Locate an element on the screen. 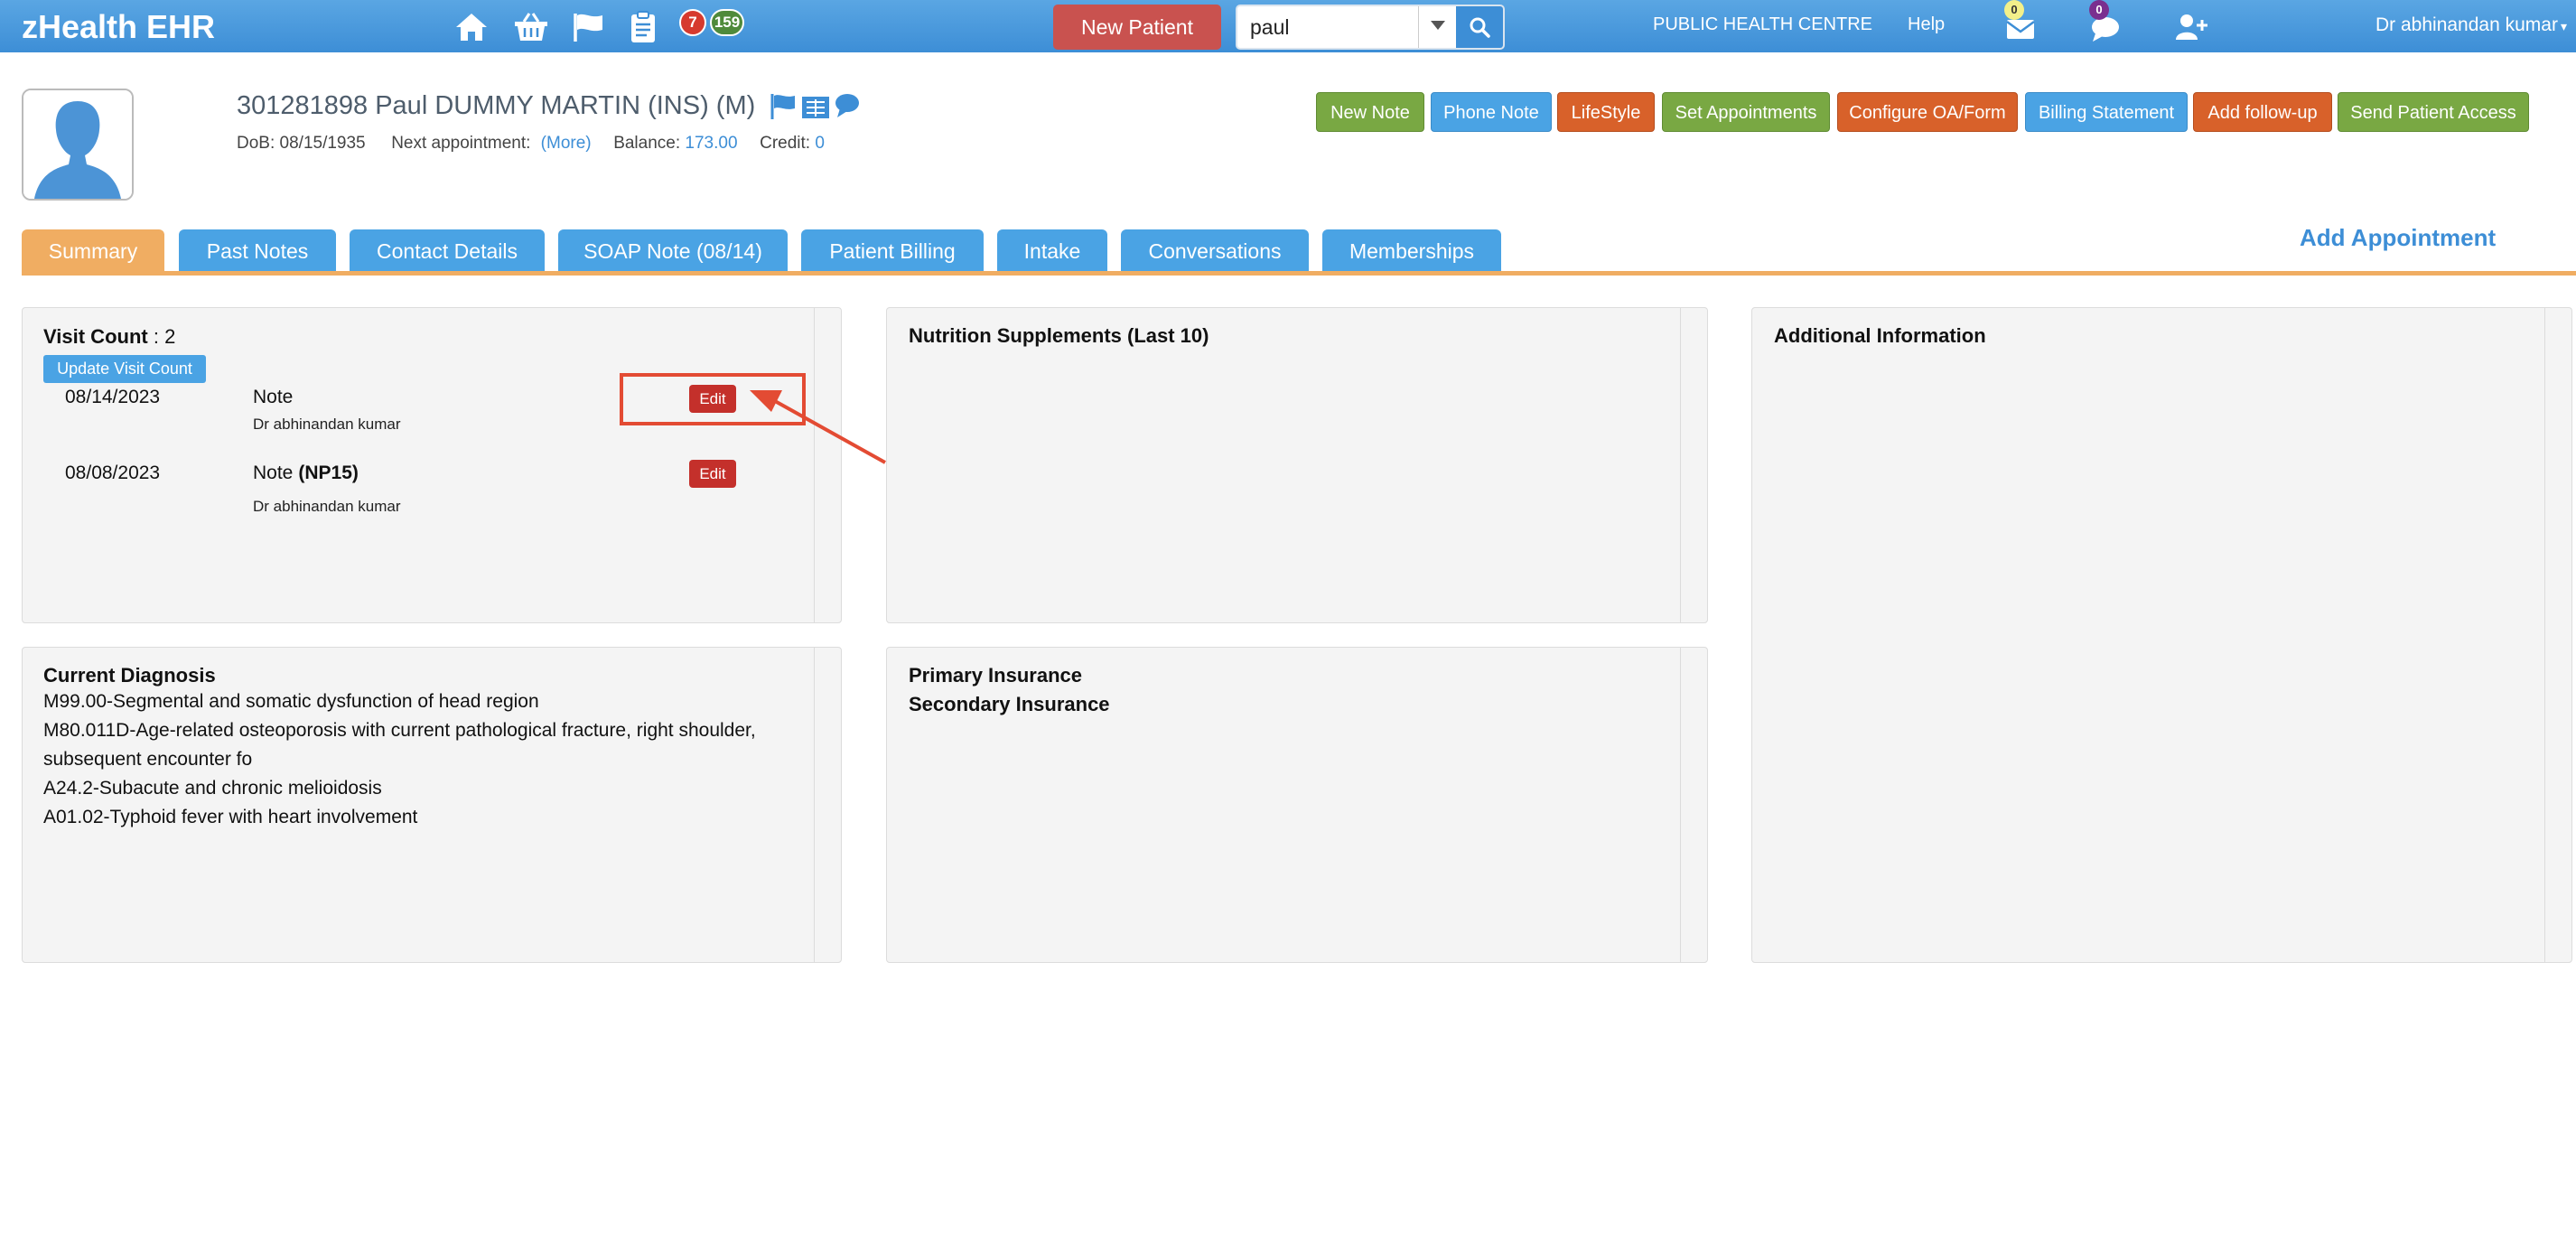 This screenshot has height=1252, width=2576. visit-date: 08/14/2023 is located at coordinates (113, 397).